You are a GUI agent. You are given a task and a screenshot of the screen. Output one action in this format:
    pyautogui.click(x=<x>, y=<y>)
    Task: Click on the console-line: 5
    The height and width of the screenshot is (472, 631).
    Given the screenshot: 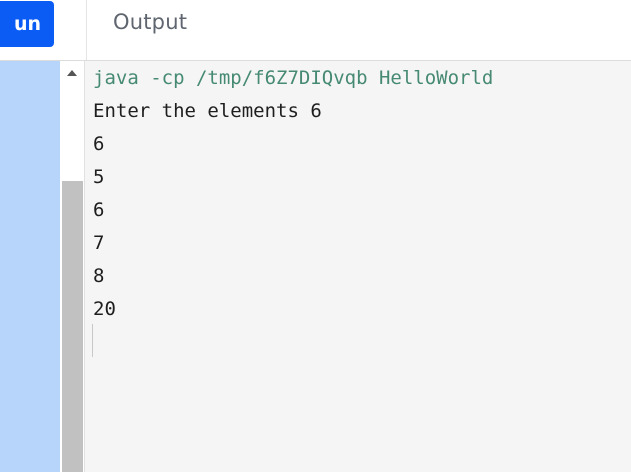 What is the action you would take?
    pyautogui.click(x=99, y=177)
    